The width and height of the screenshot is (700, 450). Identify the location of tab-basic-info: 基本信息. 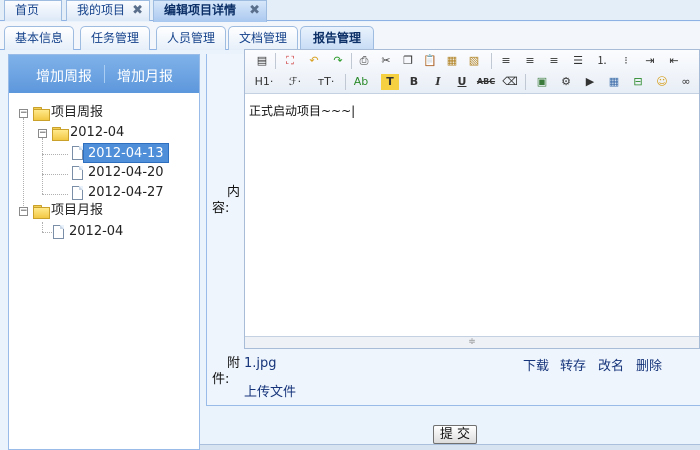
(39, 38).